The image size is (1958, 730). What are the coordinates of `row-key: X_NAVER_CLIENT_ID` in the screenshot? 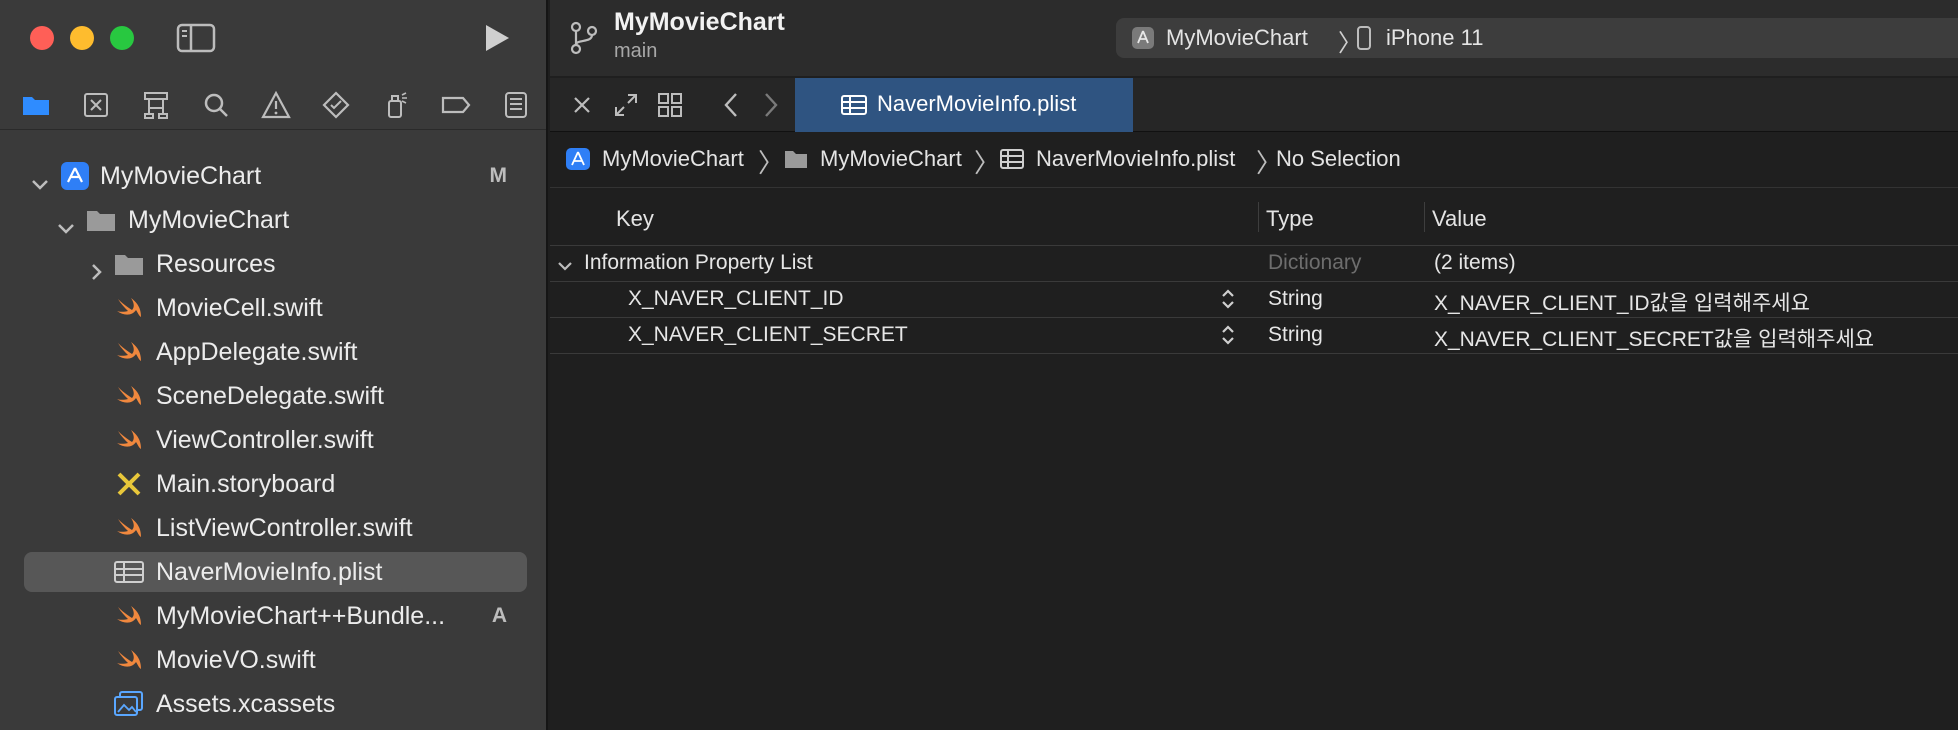 It's located at (736, 299).